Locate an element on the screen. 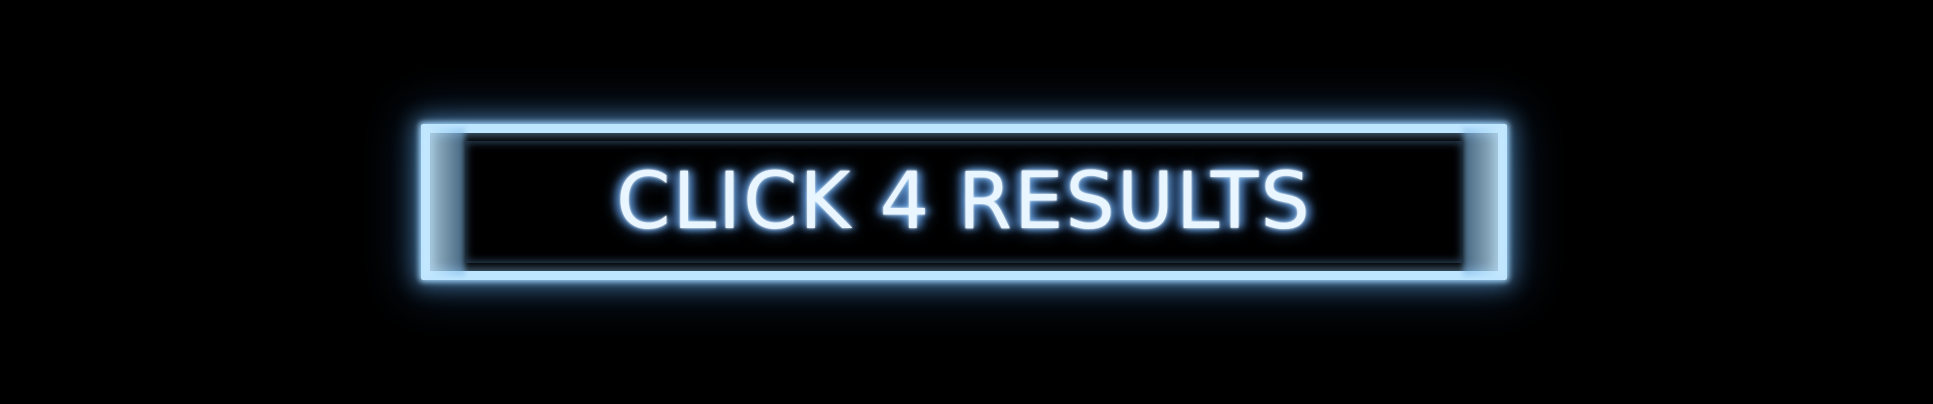  button-label: CLICK 4 RESULTS is located at coordinates (964, 202).